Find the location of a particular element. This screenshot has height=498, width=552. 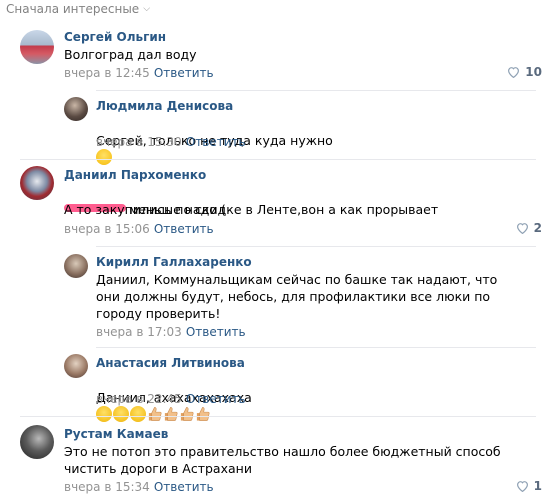

comment-author: Кирилл Галлахаренко is located at coordinates (174, 262).